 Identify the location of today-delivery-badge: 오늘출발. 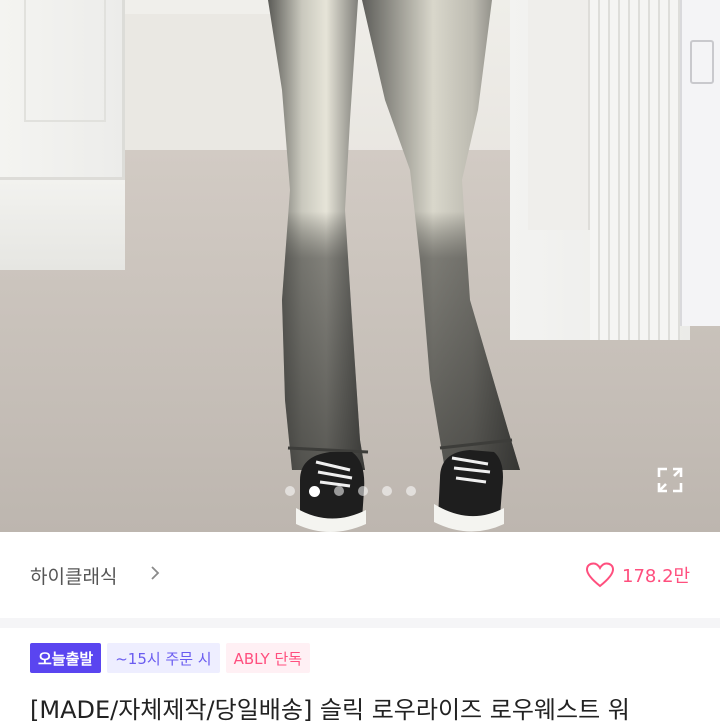
(66, 658).